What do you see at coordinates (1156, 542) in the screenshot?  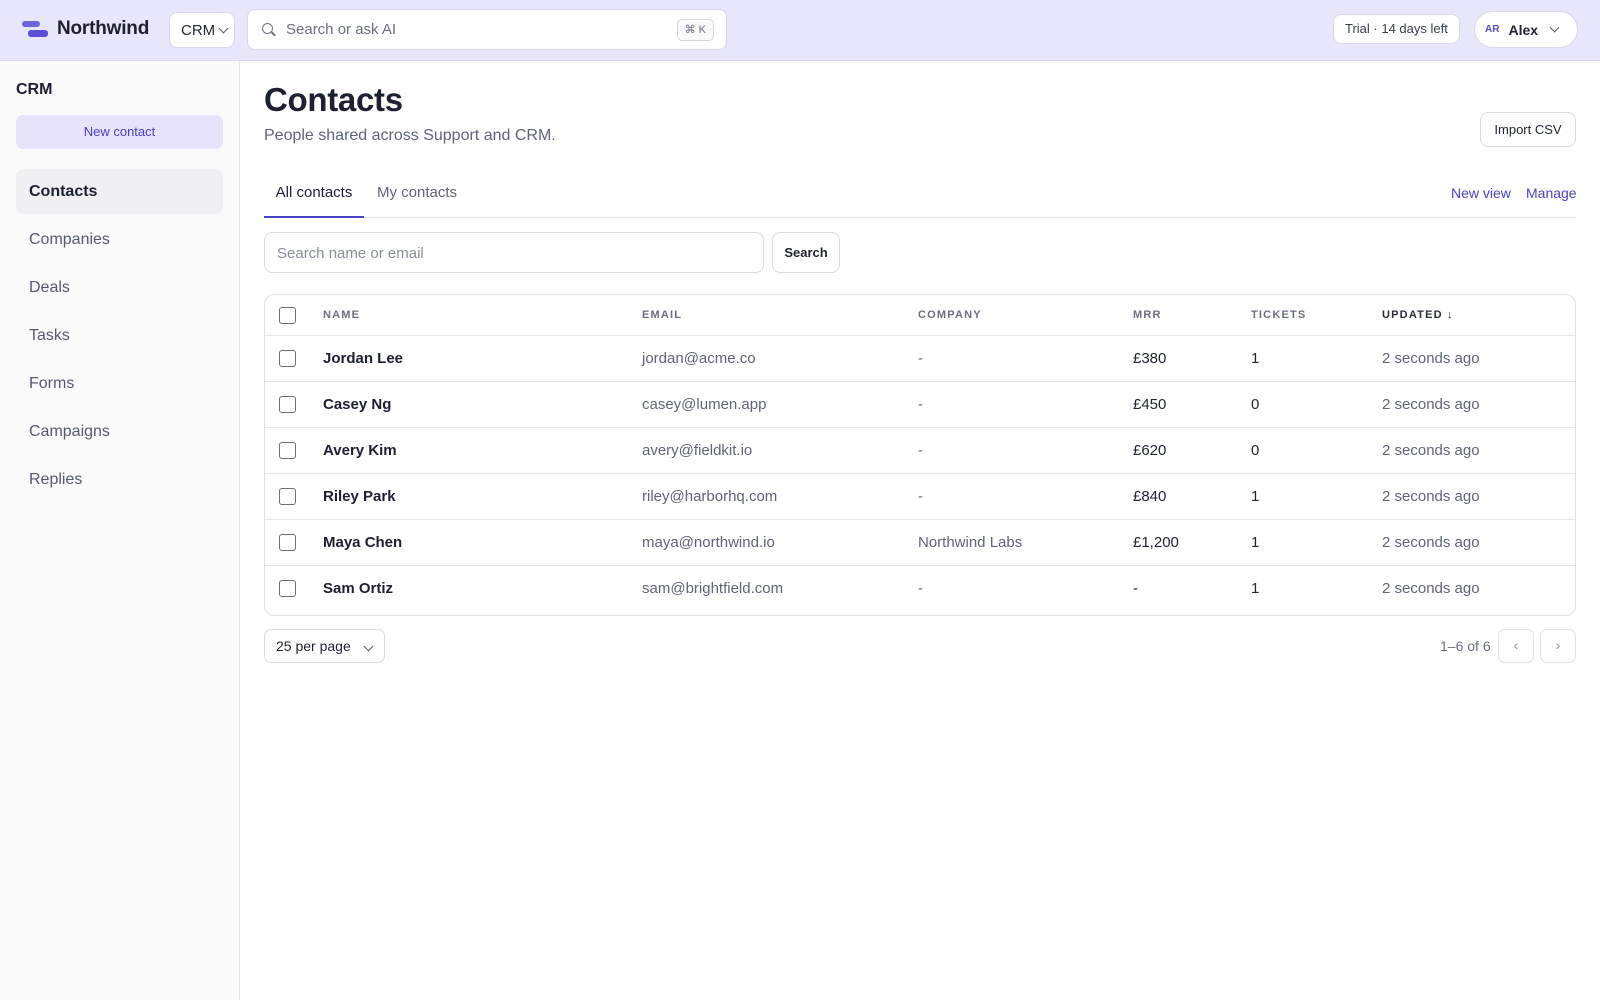 I see `contact-mrr: £1,200` at bounding box center [1156, 542].